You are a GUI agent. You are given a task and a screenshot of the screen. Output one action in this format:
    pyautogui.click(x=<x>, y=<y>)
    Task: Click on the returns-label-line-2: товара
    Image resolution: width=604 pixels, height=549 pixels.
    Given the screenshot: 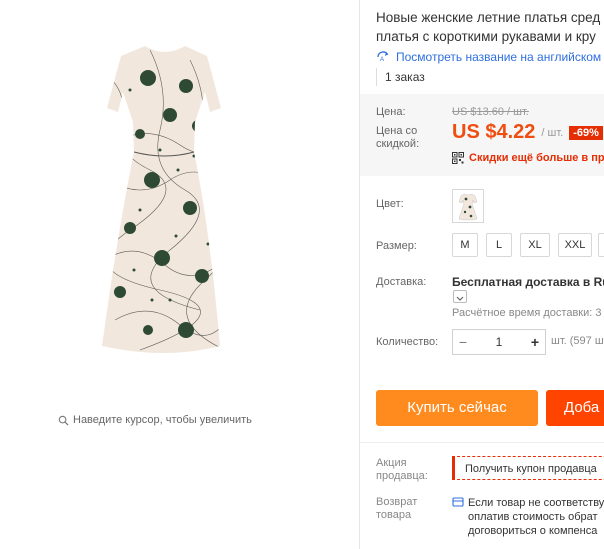 What is the action you would take?
    pyautogui.click(x=394, y=515)
    